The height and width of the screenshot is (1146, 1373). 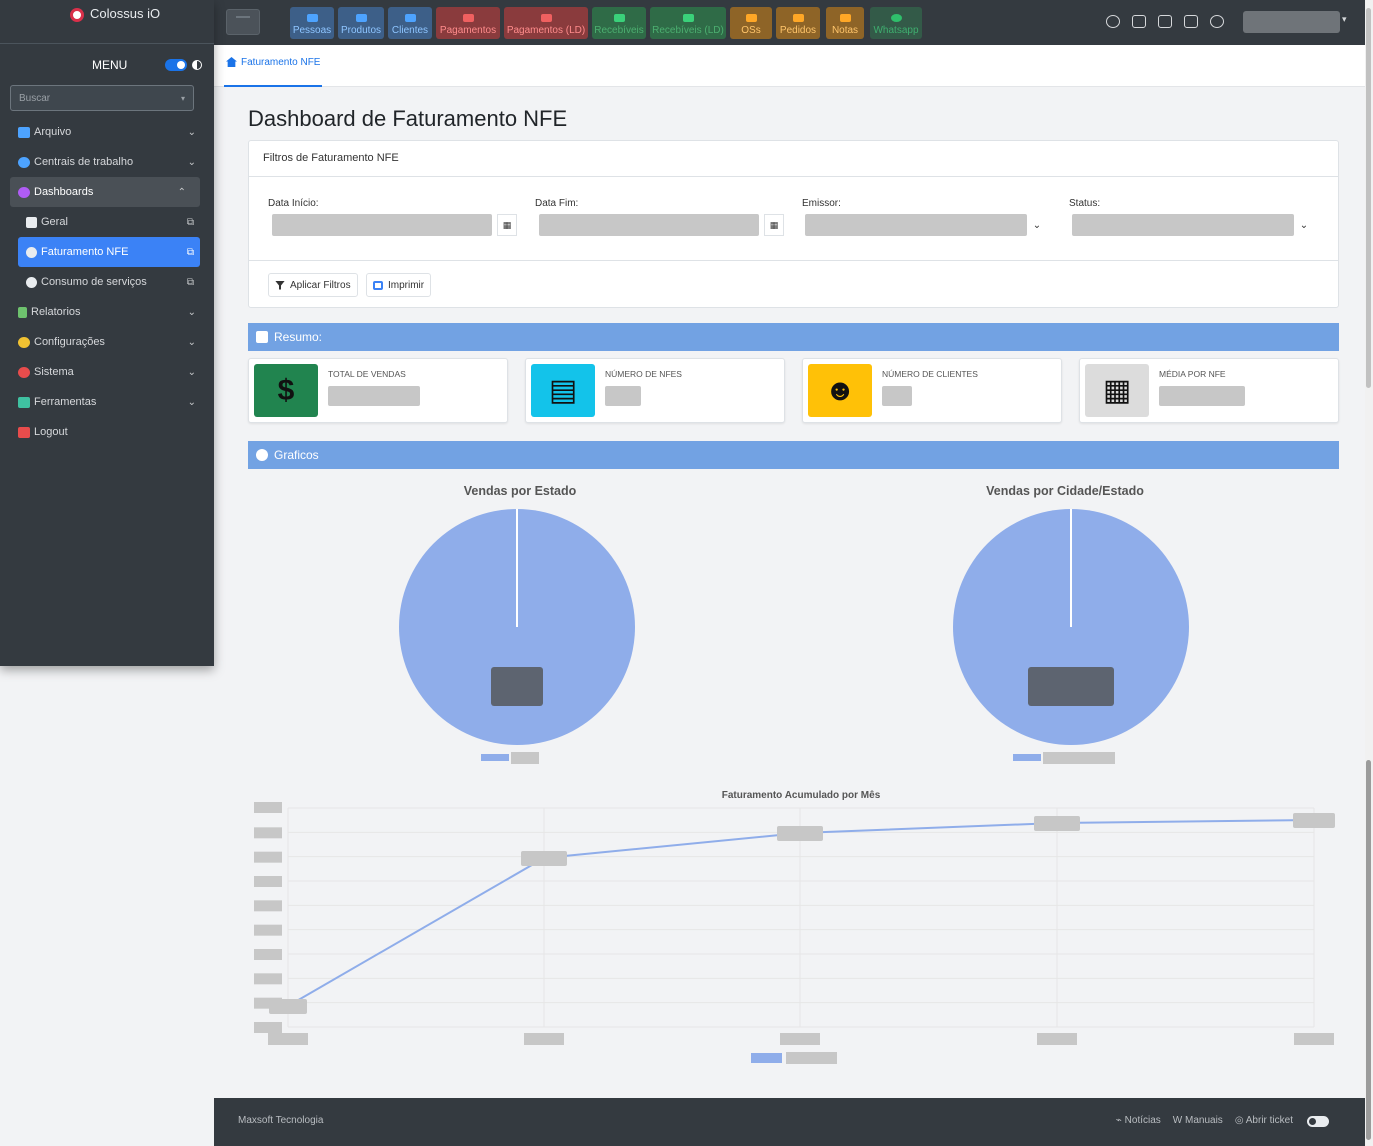 I want to click on sidebar-item-dashboards: Dashboards ⌃, so click(x=105, y=192).